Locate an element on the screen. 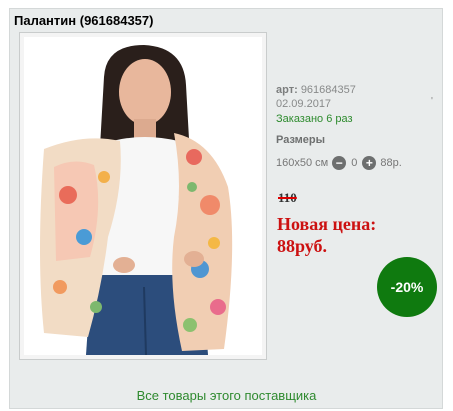 The width and height of the screenshot is (453, 411). size-quantity: 0 is located at coordinates (354, 163).